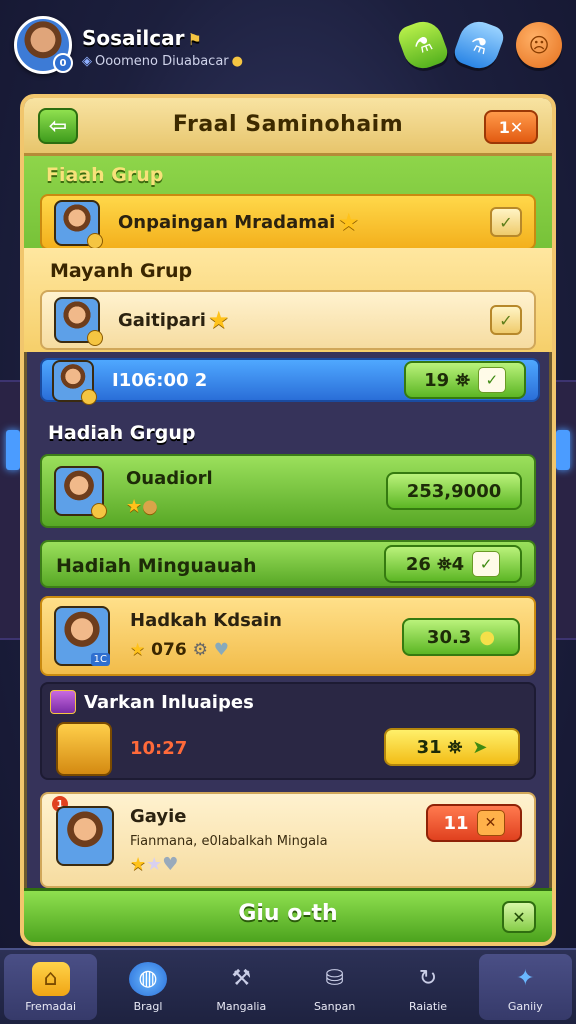  I want to click on bag-icon: ⛁, so click(334, 978).